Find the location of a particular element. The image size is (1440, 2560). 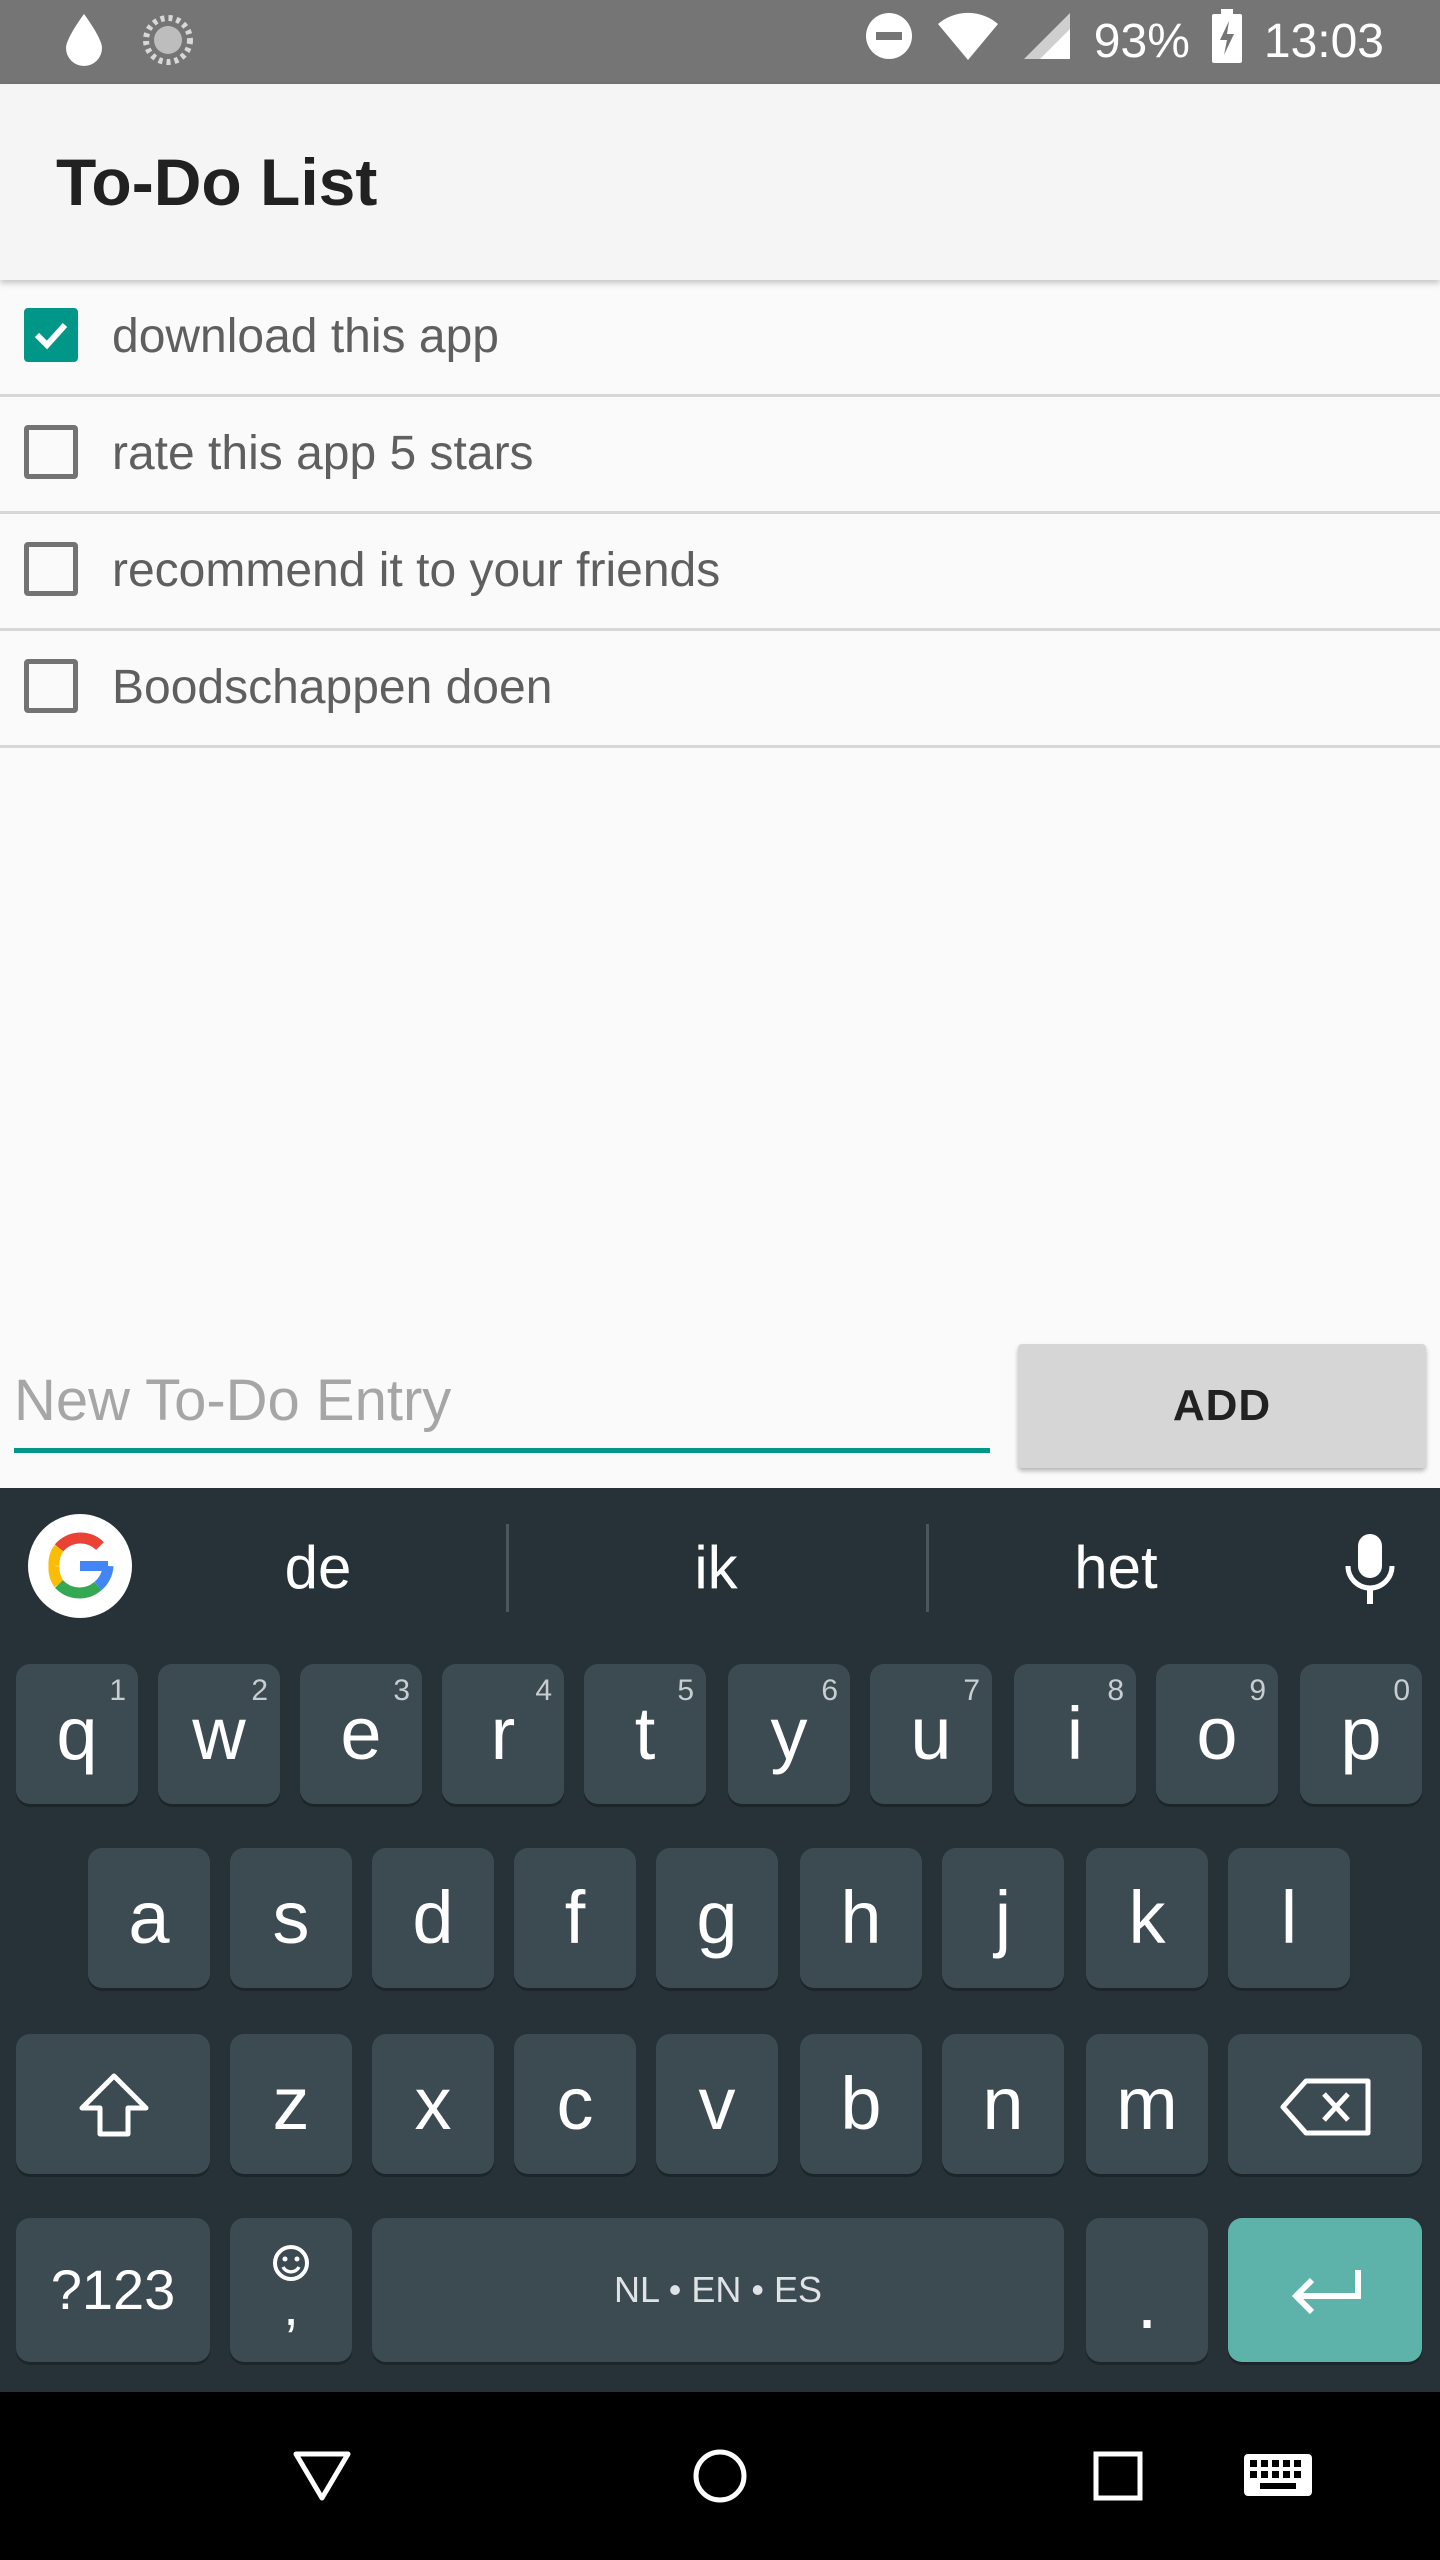

key-m: m is located at coordinates (1147, 2104).